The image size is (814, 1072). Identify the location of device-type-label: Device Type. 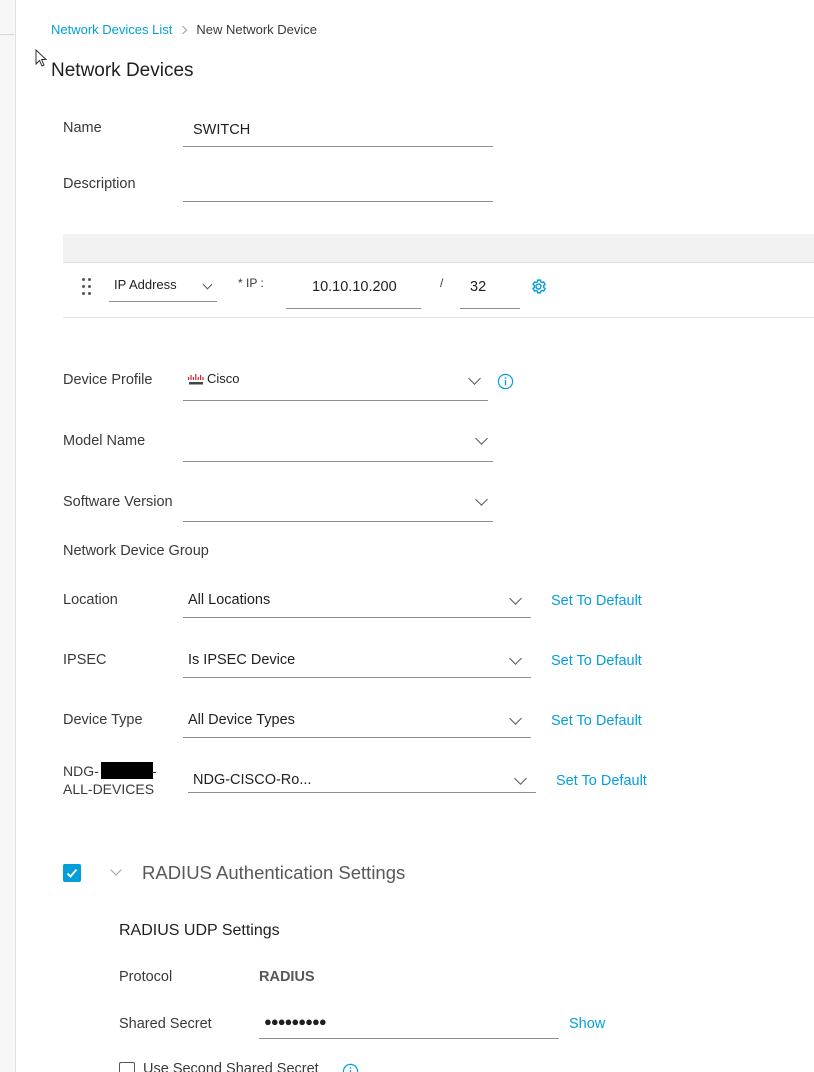
(103, 720).